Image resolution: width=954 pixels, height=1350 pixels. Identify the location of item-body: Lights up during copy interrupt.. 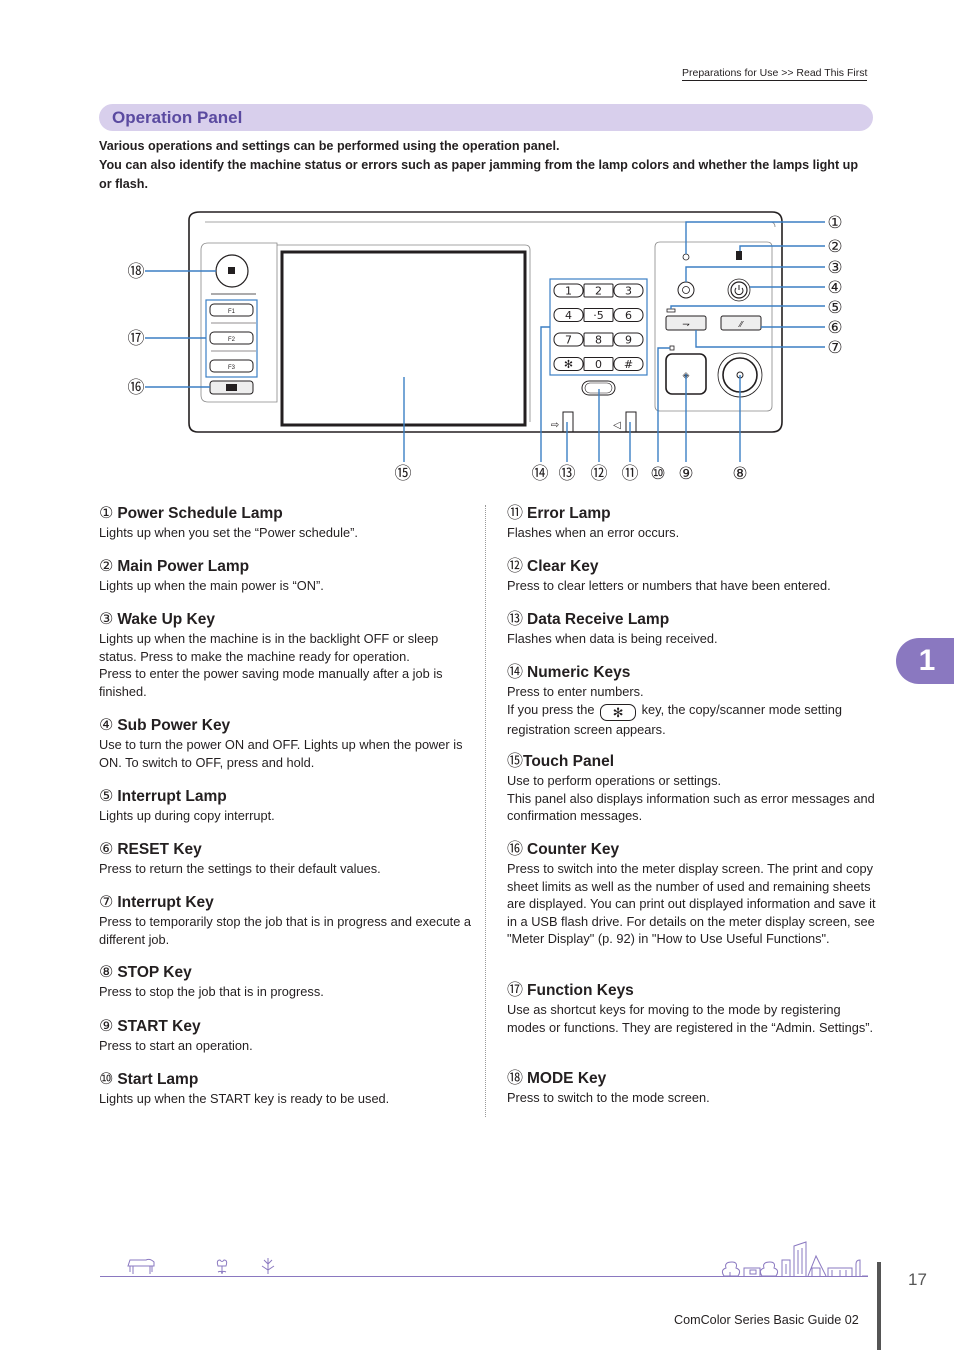
(187, 815).